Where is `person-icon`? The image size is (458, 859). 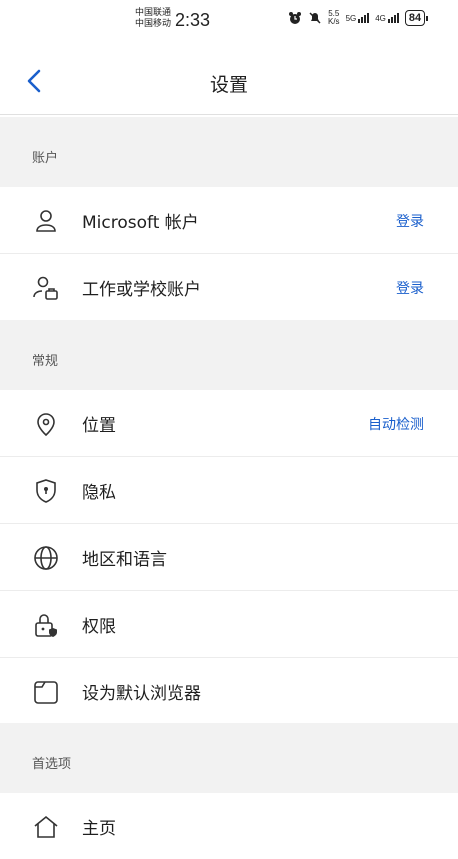
person-icon is located at coordinates (46, 221).